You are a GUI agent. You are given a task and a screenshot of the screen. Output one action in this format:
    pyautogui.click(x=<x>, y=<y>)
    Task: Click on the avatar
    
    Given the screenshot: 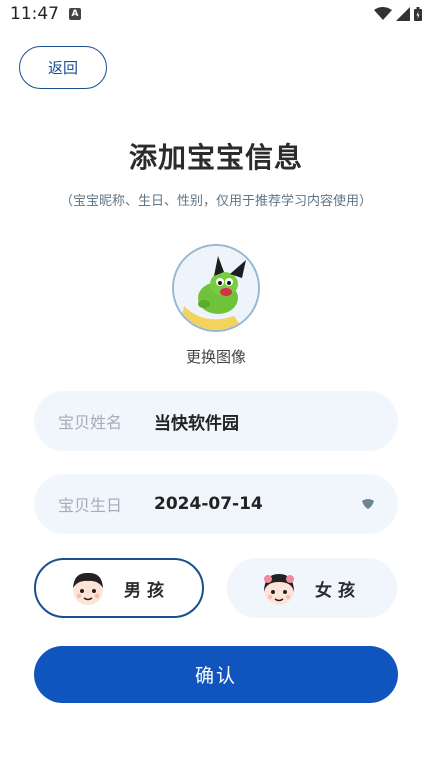 What is the action you would take?
    pyautogui.click(x=216, y=288)
    